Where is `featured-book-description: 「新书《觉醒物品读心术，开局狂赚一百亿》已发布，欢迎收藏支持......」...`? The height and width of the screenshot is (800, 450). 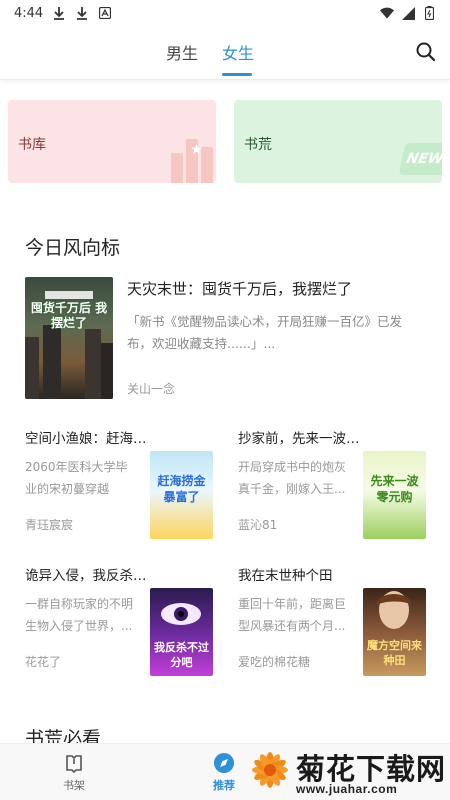
featured-book-description: 「新书《觉醒物品读心术，开局狂赚一百亿》已发布，欢迎收藏支持......」... is located at coordinates (265, 332).